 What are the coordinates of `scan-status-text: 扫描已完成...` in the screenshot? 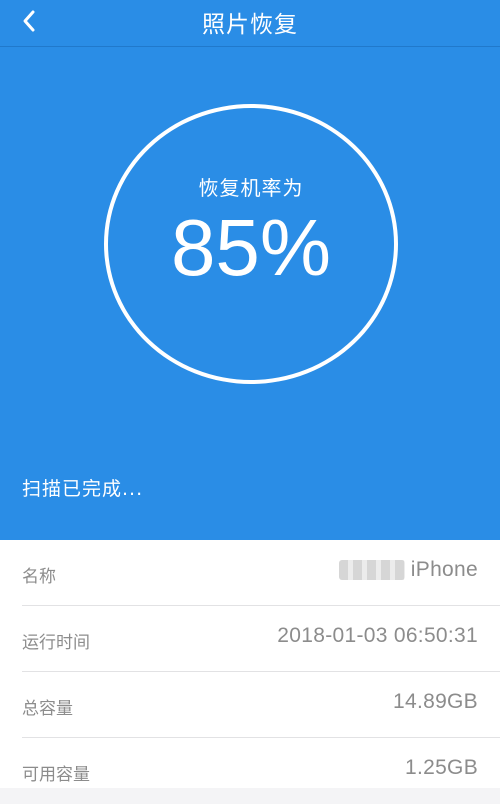 It's located at (83, 489).